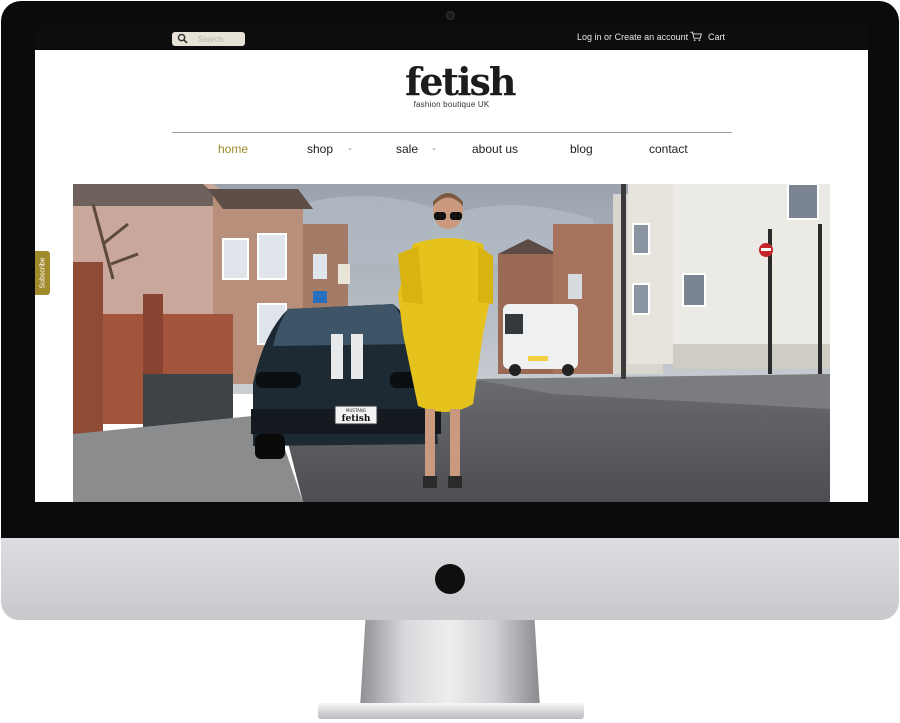 Image resolution: width=900 pixels, height=723 pixels. Describe the element at coordinates (668, 149) in the screenshot. I see `nav-contact: contact` at that location.